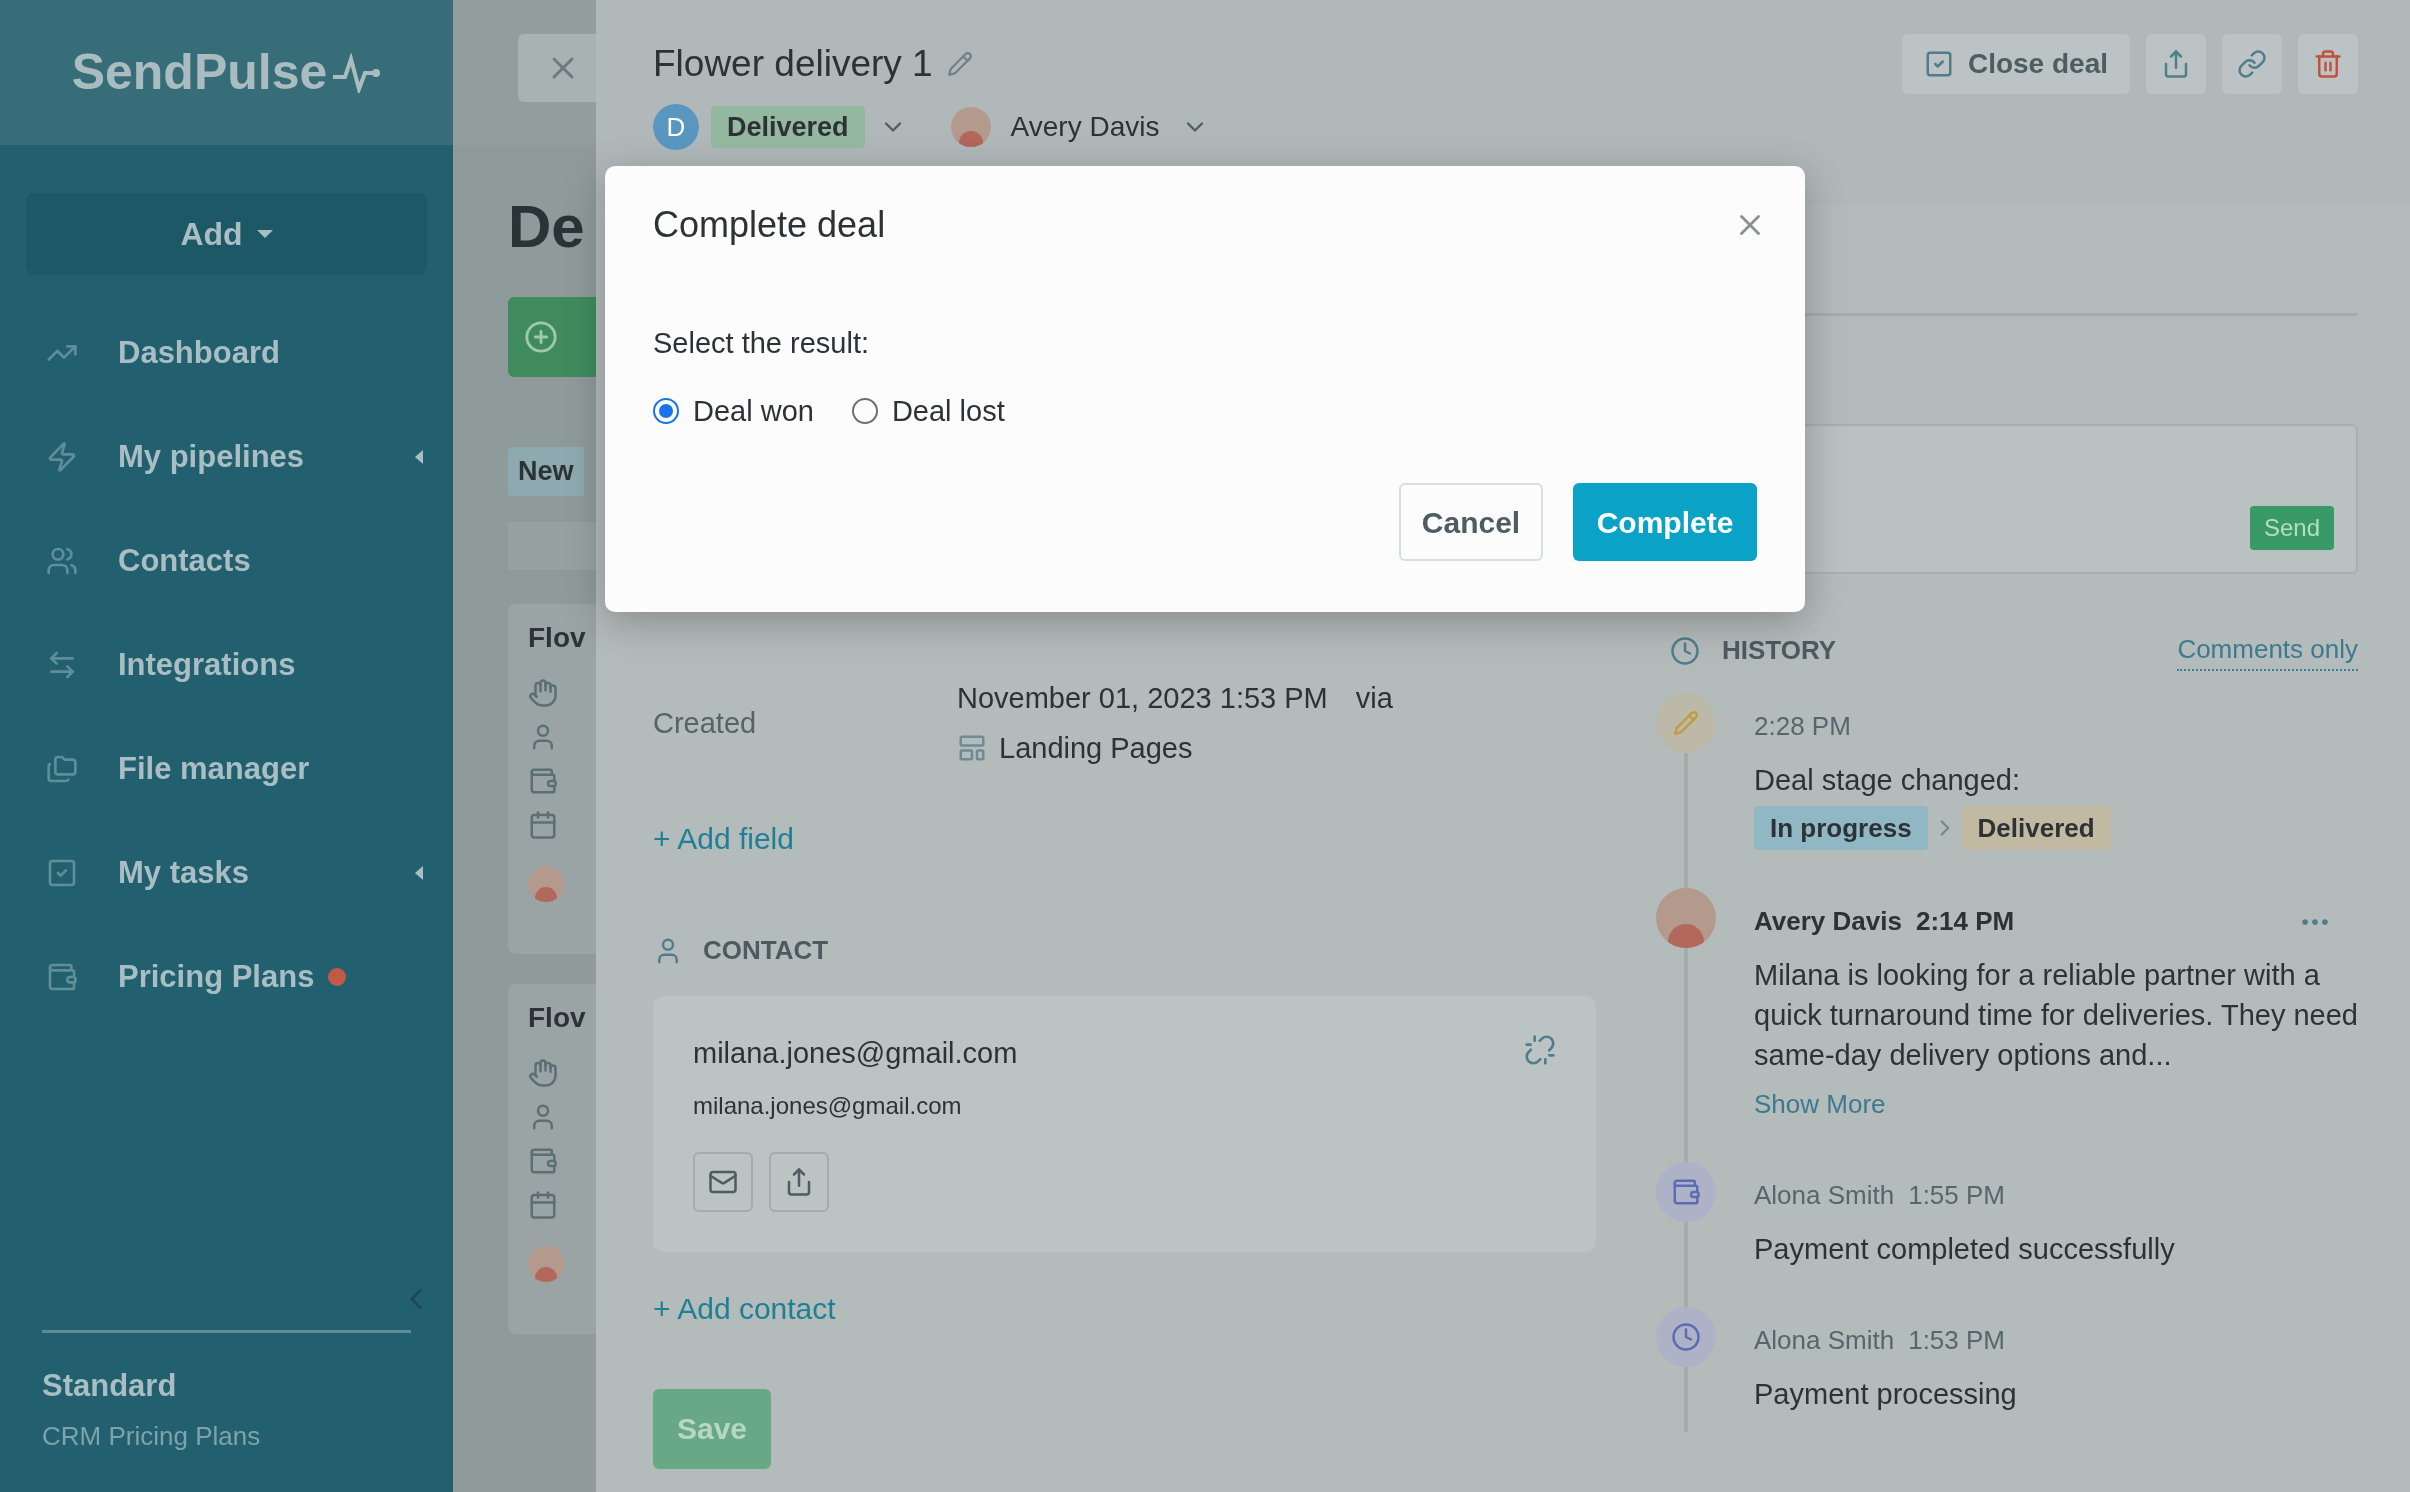 This screenshot has height=1492, width=2410. What do you see at coordinates (1124, 1054) in the screenshot?
I see `contact-name: milana.jones@gmail.com` at bounding box center [1124, 1054].